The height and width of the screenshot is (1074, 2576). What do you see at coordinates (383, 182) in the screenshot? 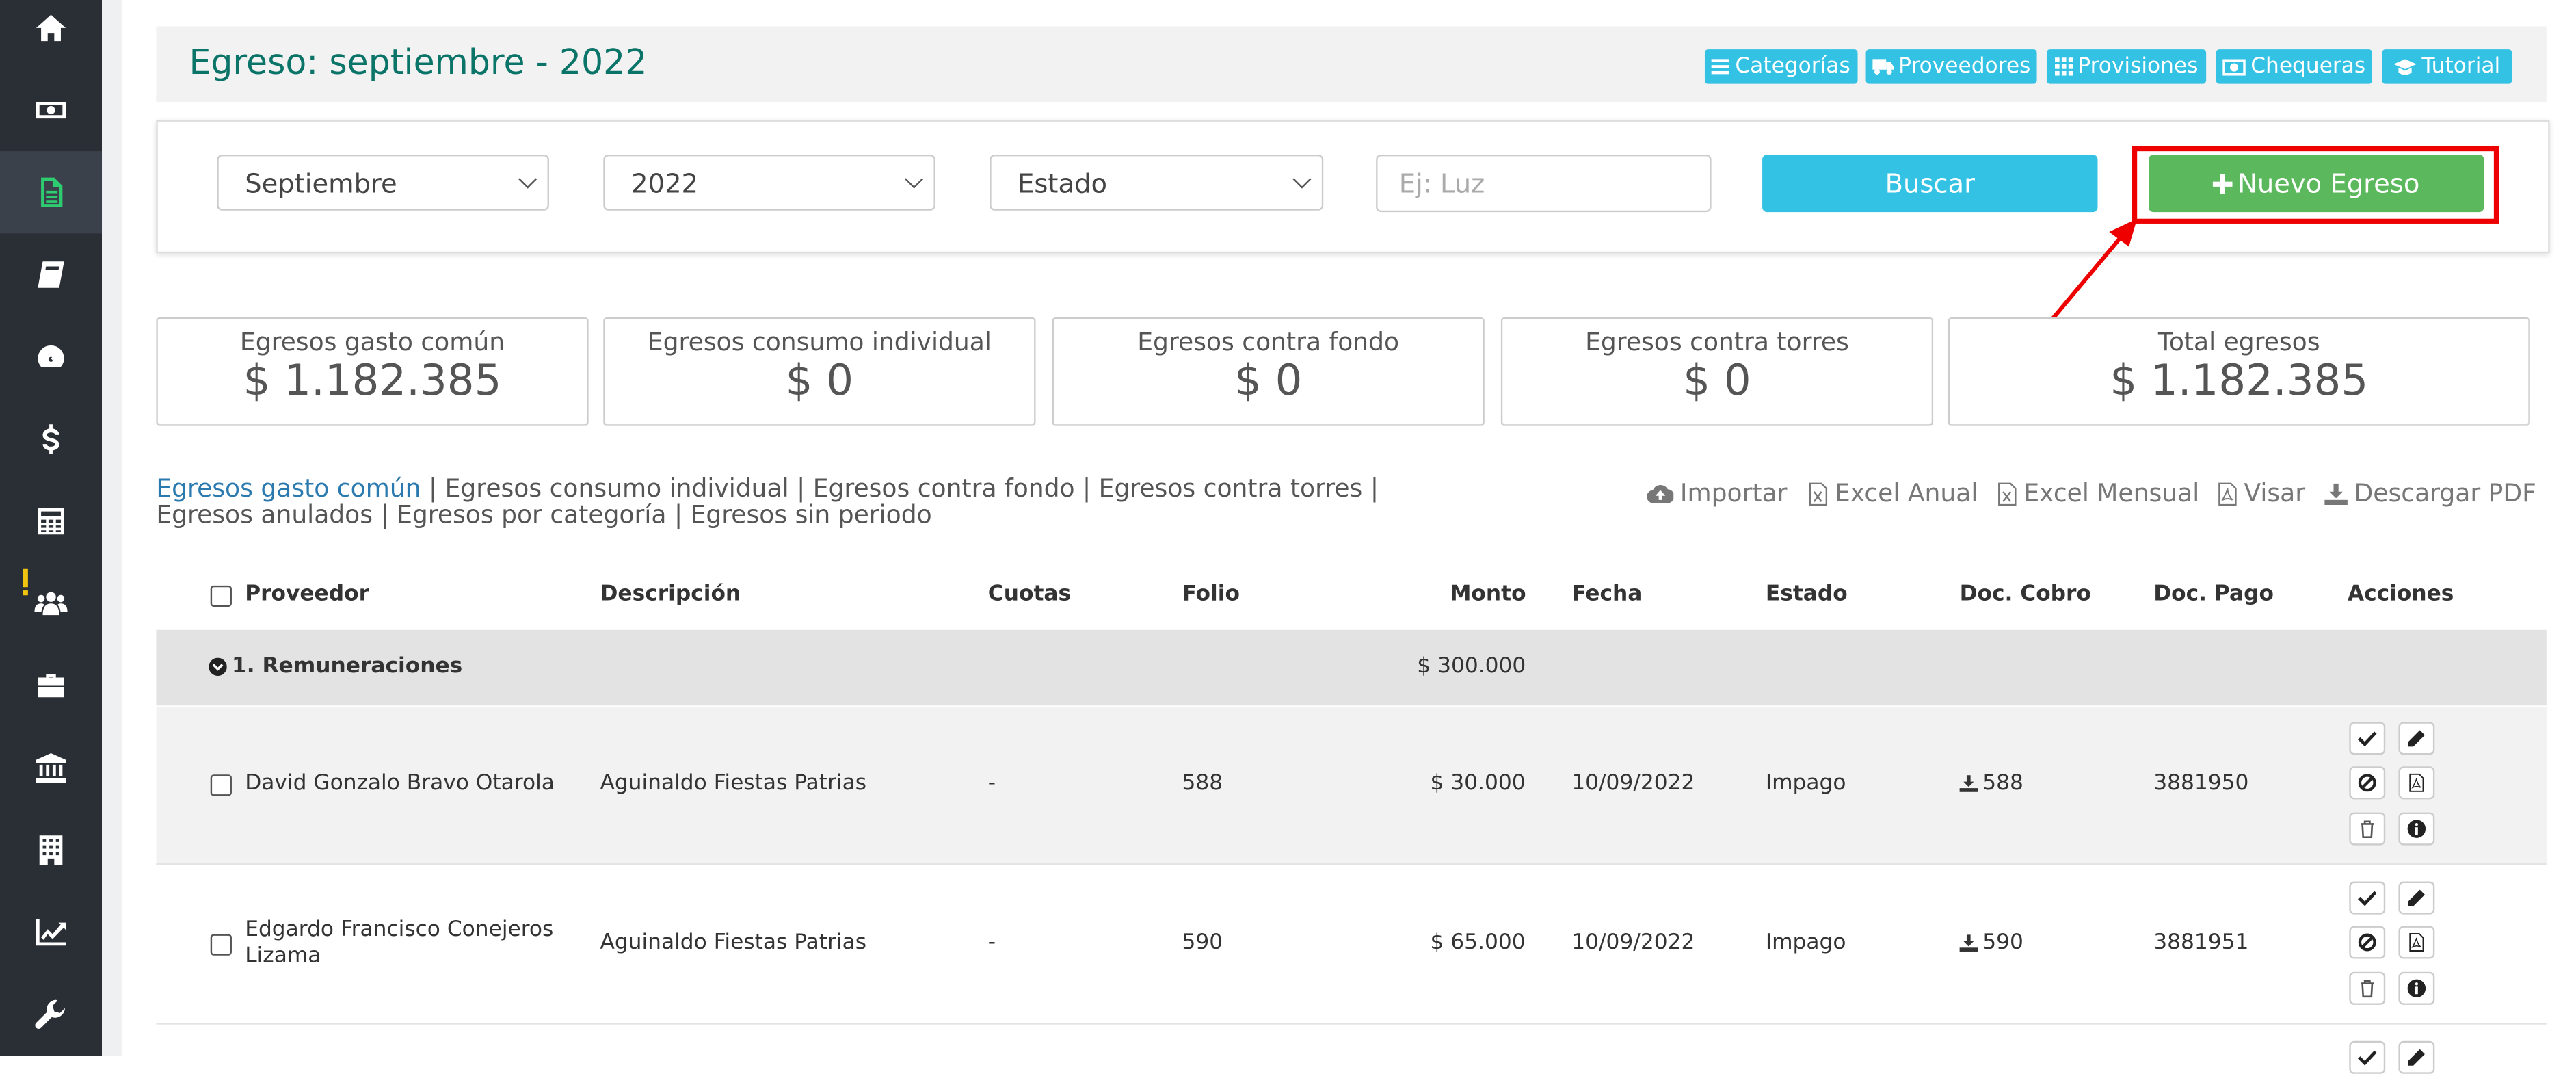
I see `month-select: Septiembre` at bounding box center [383, 182].